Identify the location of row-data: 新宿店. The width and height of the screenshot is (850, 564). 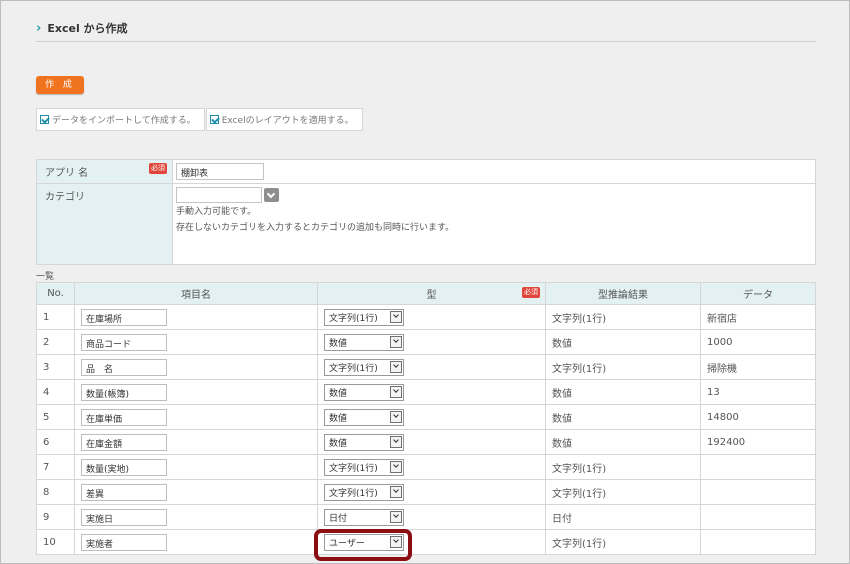
(758, 317).